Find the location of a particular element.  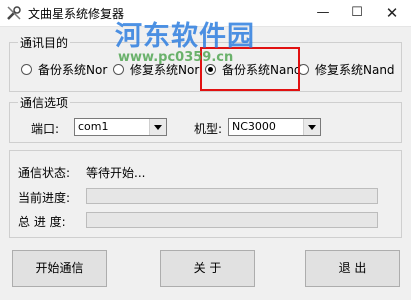

radio-backup-nor: 备份系统Nor is located at coordinates (64, 69).